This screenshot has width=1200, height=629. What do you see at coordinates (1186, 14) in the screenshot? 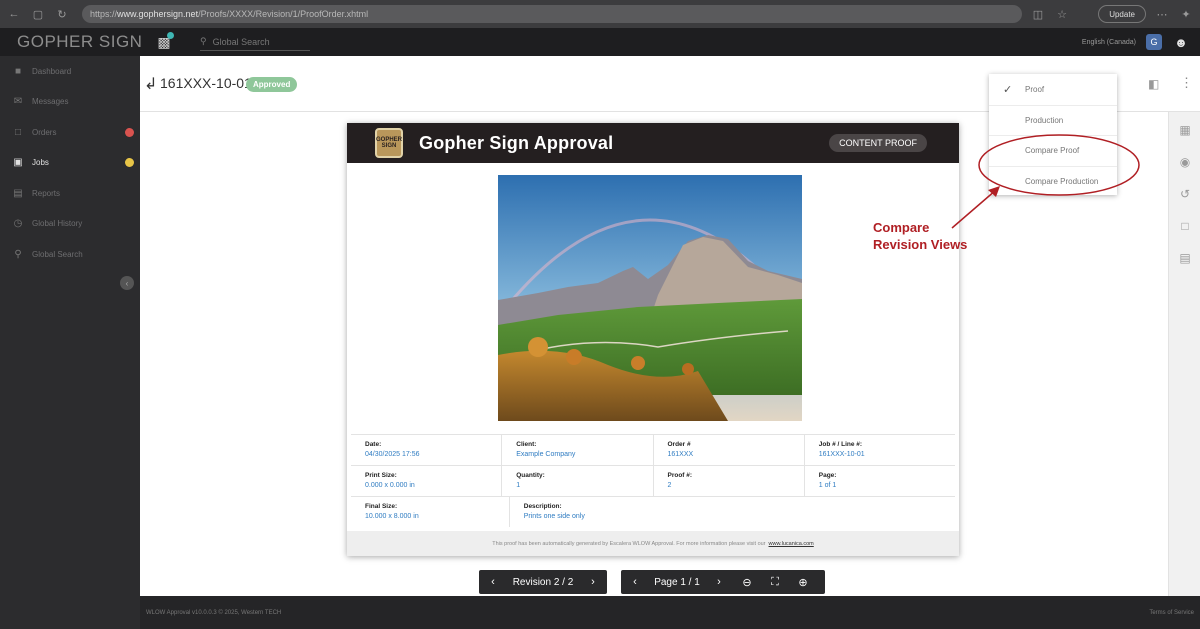
I see `copilot-icon: ✦` at bounding box center [1186, 14].